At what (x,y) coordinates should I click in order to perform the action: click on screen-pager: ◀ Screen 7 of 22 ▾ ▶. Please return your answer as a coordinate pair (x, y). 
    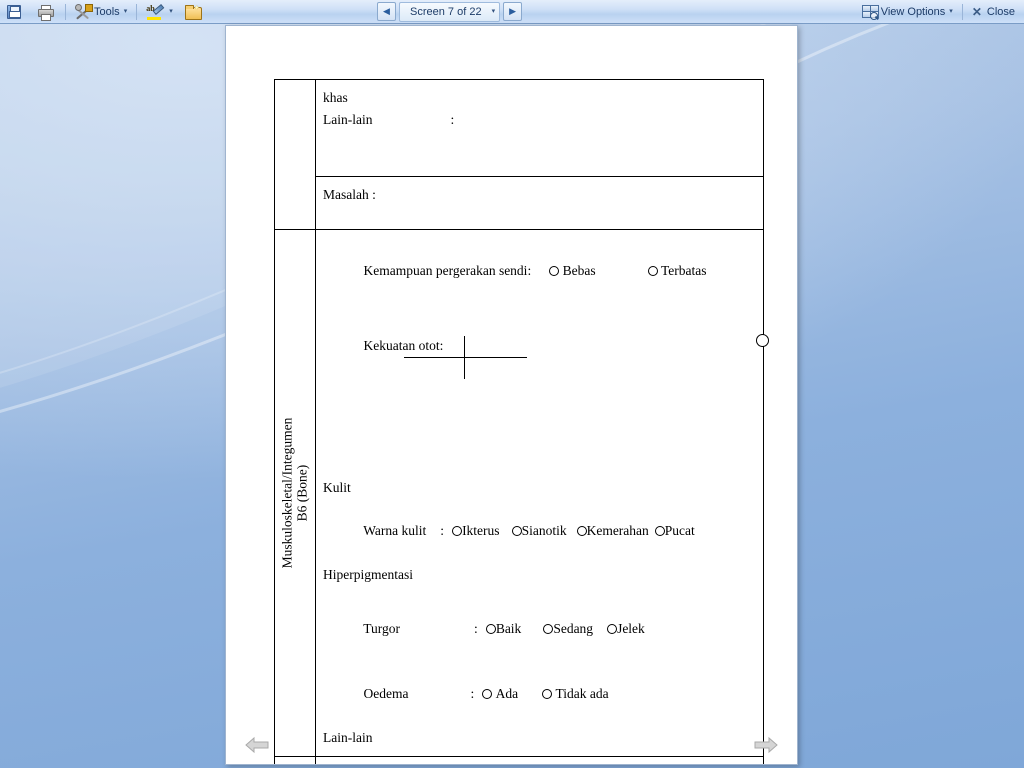
    Looking at the image, I should click on (450, 11).